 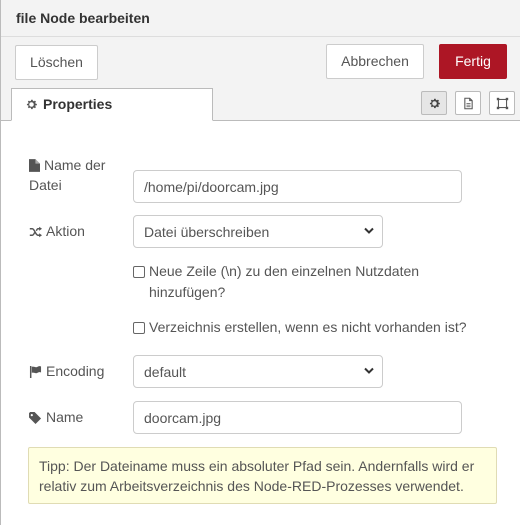 What do you see at coordinates (83, 18) in the screenshot?
I see `tray-title: file Node bearbeiten` at bounding box center [83, 18].